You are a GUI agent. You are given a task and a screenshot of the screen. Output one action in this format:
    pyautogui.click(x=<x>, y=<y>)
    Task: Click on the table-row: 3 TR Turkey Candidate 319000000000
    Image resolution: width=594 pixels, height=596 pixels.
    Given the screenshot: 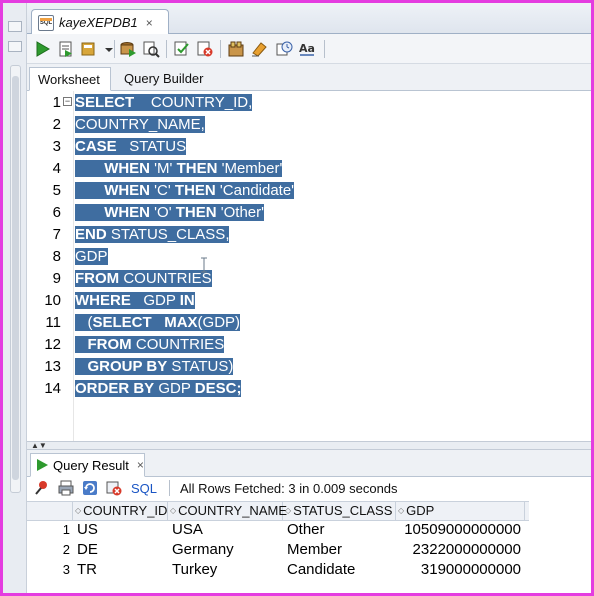 What is the action you would take?
    pyautogui.click(x=278, y=570)
    